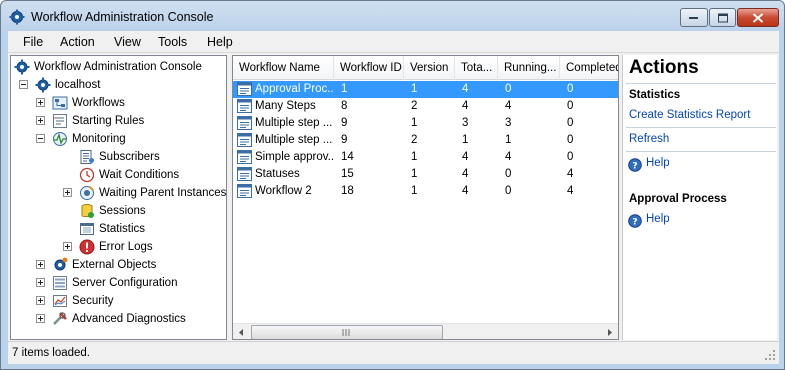 The height and width of the screenshot is (370, 785). Describe the element at coordinates (118, 85) in the screenshot. I see `tree-item-localhost: localhost` at that location.